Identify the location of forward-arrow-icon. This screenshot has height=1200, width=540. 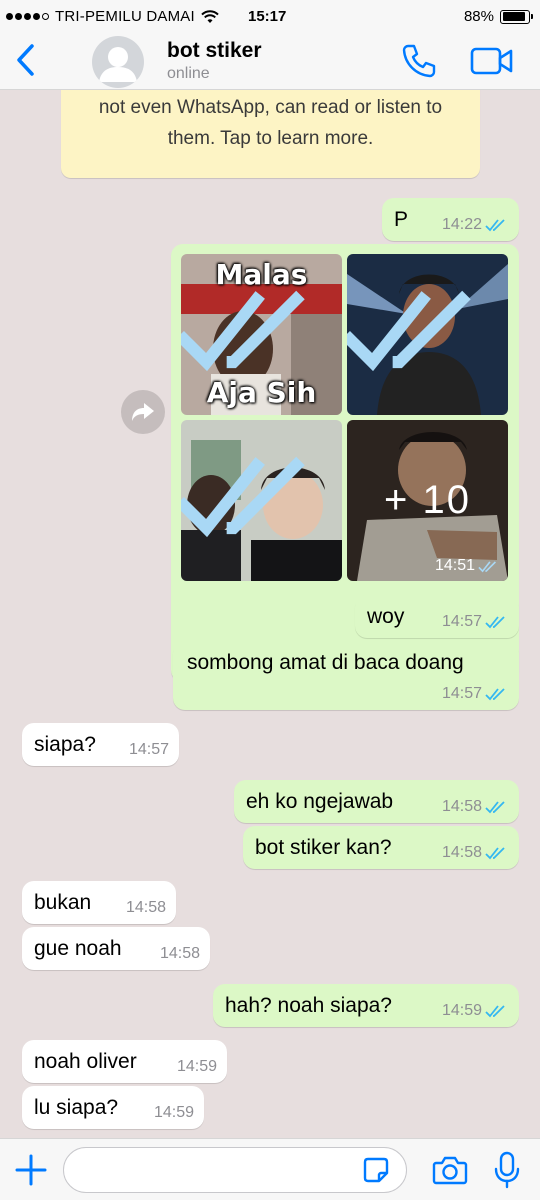
(143, 412).